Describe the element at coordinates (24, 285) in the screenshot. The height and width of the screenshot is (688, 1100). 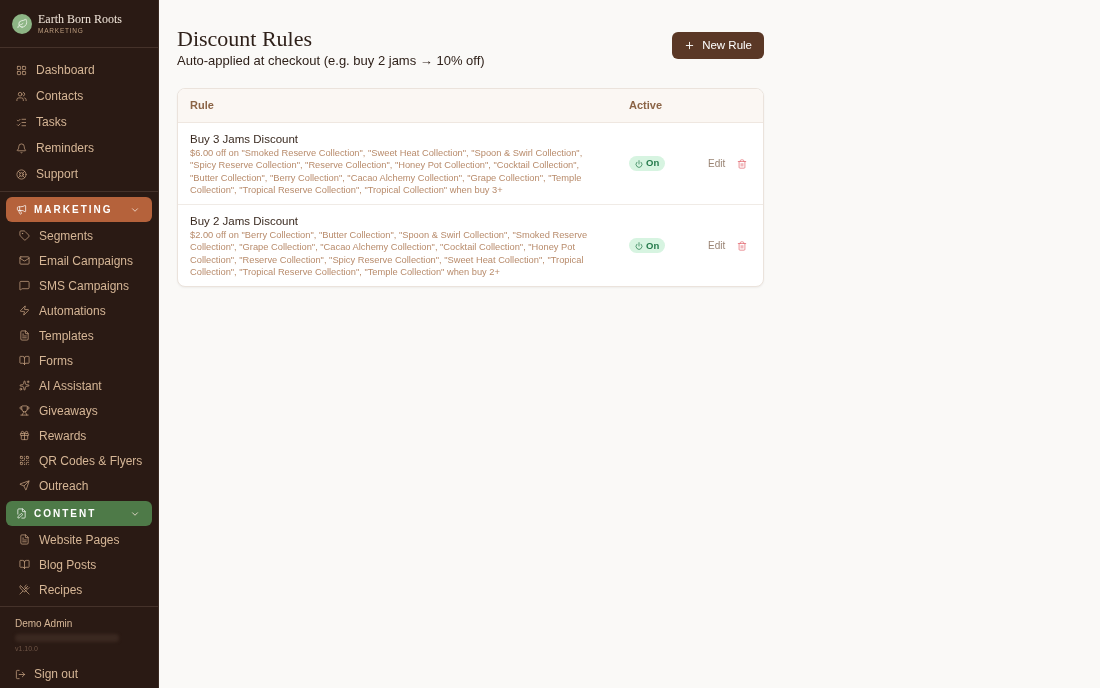
I see `chat-bubble-icon` at that location.